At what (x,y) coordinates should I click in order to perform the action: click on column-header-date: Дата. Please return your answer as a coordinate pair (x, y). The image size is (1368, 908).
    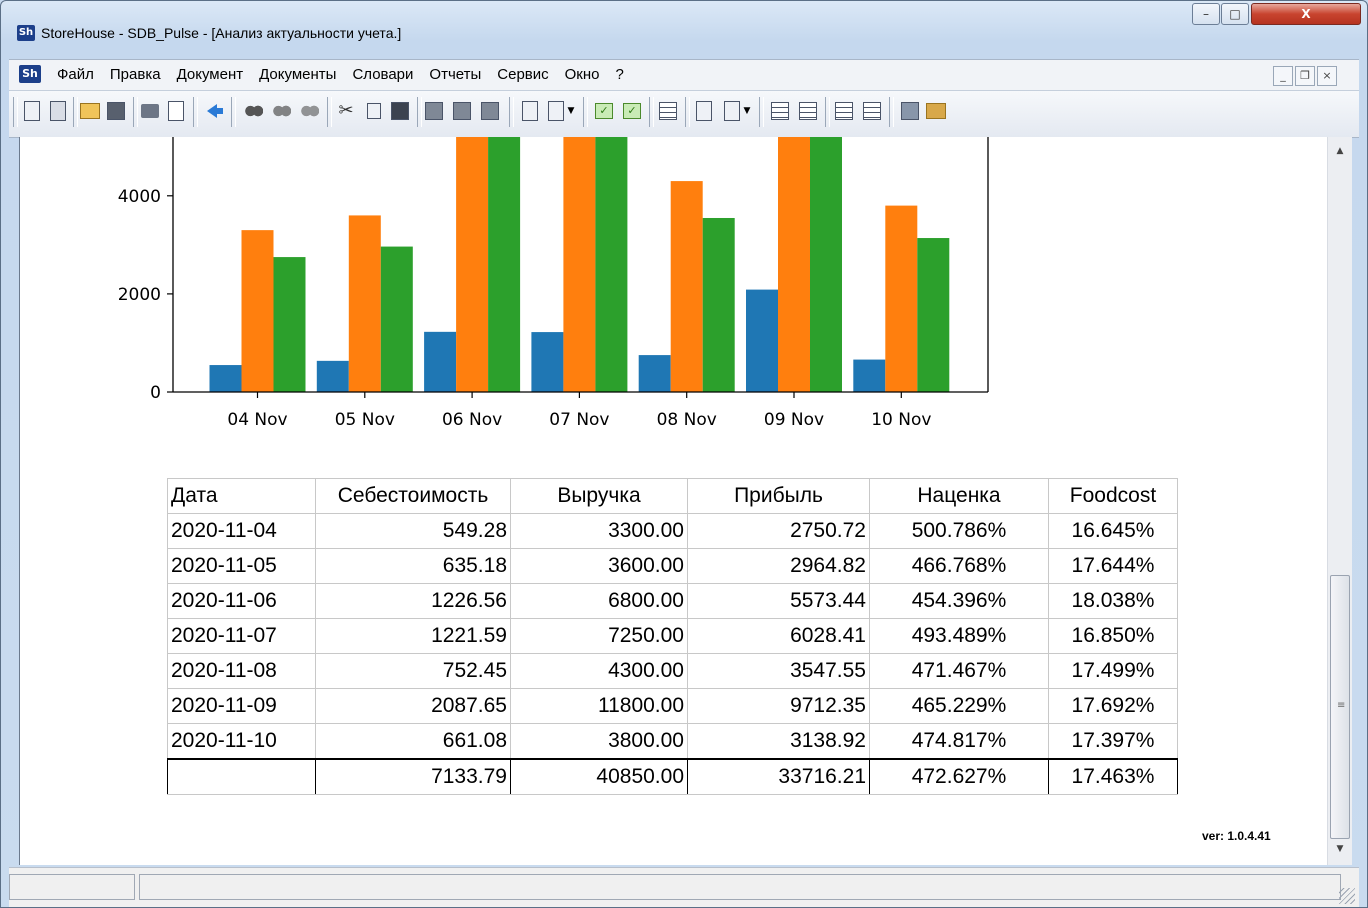
    Looking at the image, I should click on (241, 496).